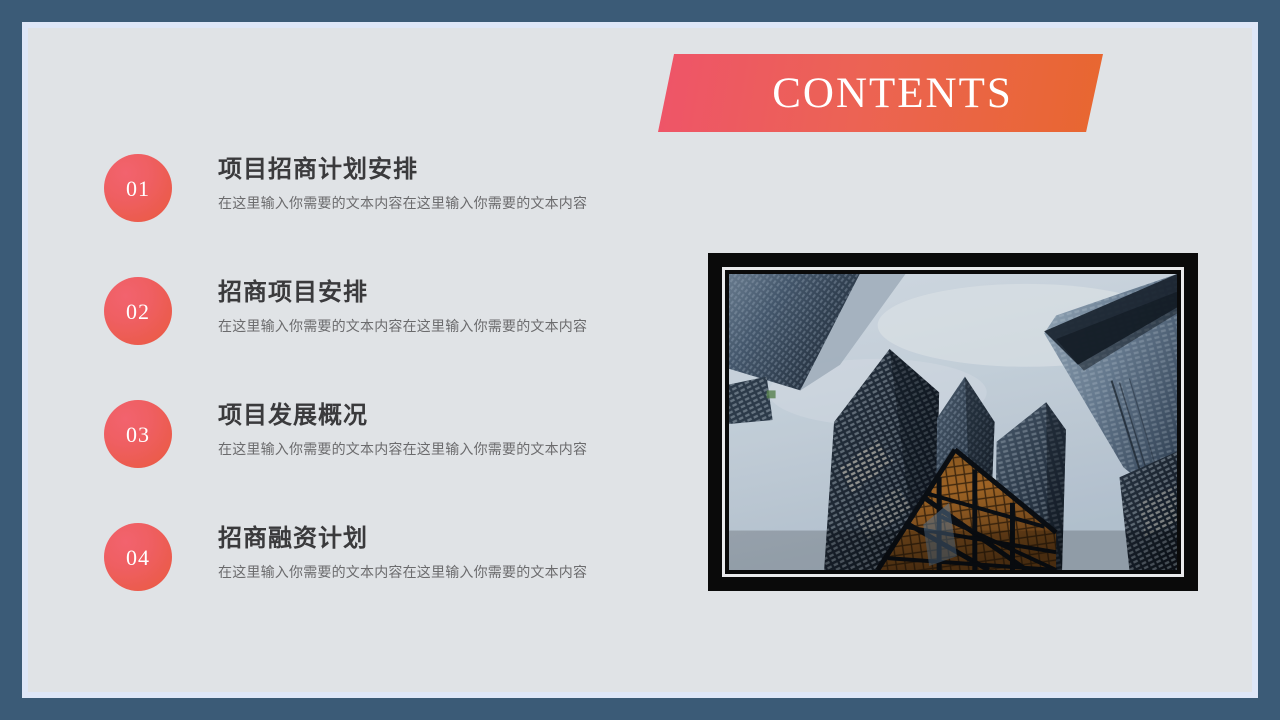 The height and width of the screenshot is (720, 1280). I want to click on agenda-body-04: 招商融资计划 在这里输入你需要的文本内容在这里输入你需要的文本内容, so click(441, 553).